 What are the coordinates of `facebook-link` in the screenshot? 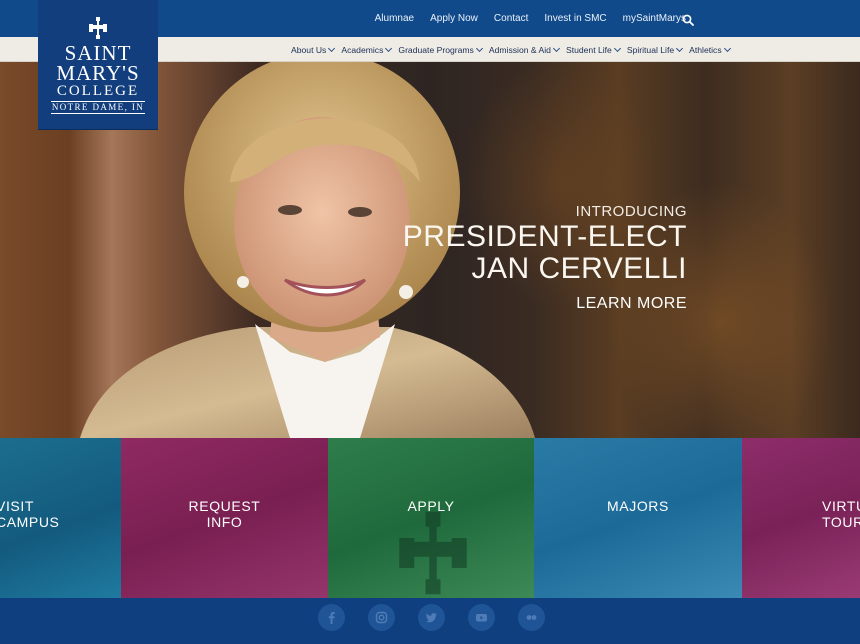 It's located at (331, 617).